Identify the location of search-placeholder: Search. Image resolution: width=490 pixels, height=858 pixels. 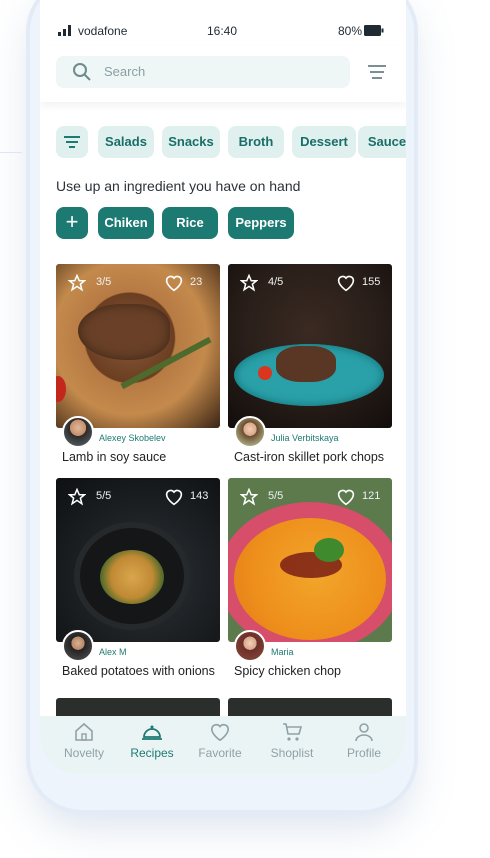
(125, 71).